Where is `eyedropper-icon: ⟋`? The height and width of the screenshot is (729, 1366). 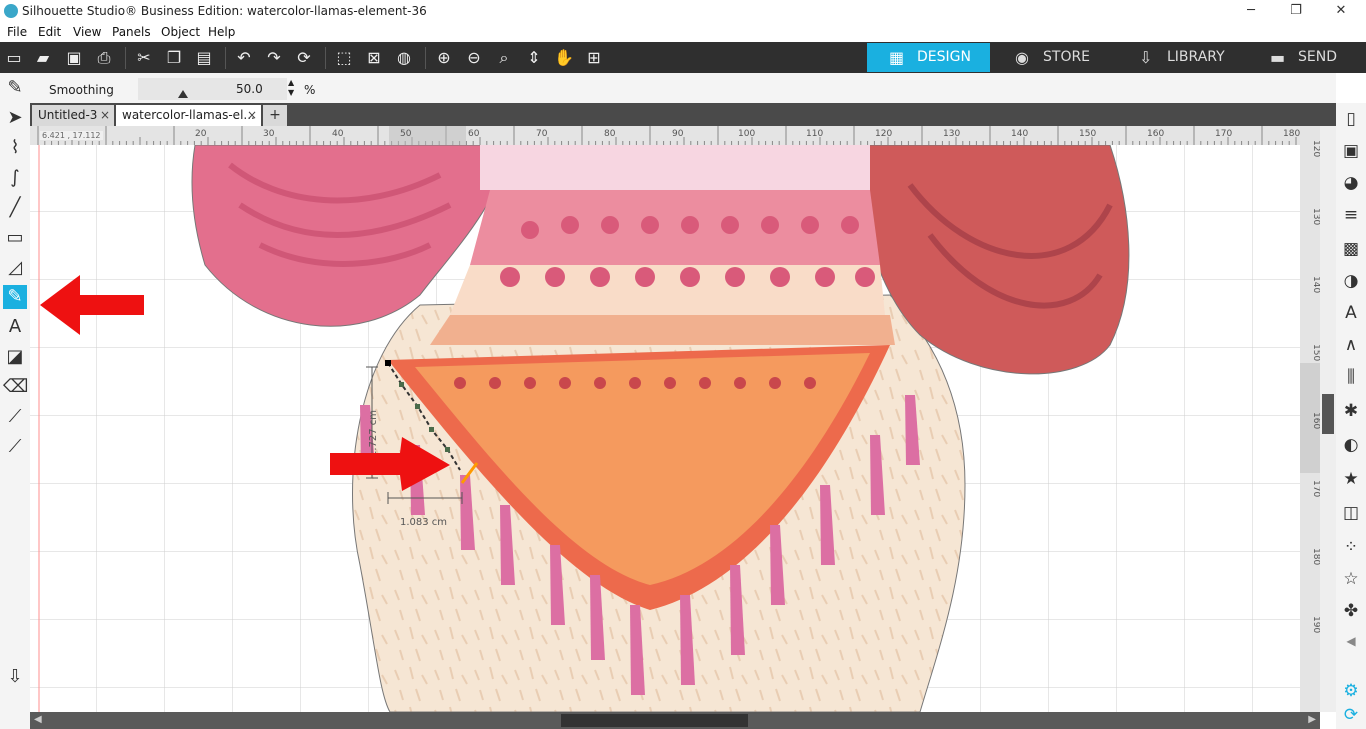
eyedropper-icon: ⟋ is located at coordinates (15, 447).